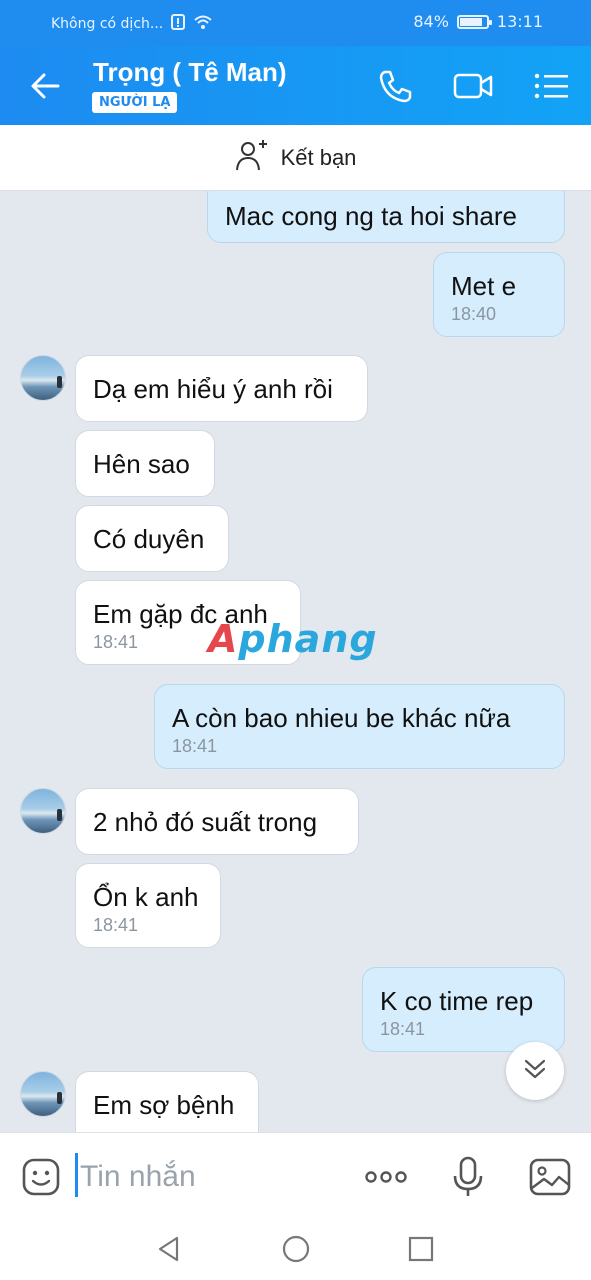  What do you see at coordinates (519, 21) in the screenshot?
I see `clock: 13:11` at bounding box center [519, 21].